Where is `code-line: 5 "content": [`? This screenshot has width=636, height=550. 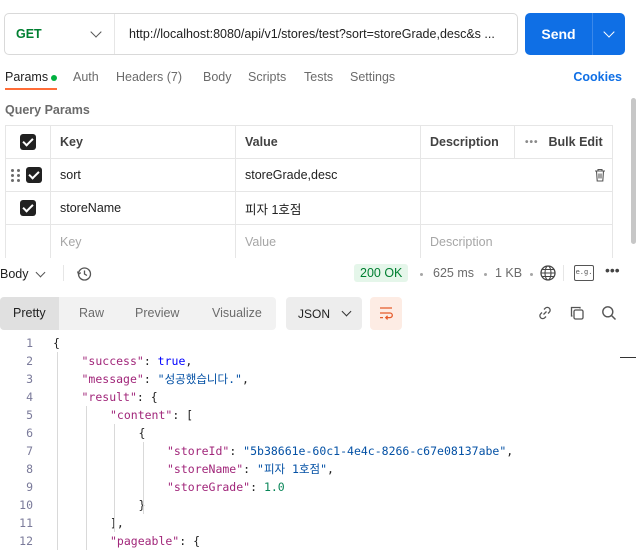 code-line: 5 "content": [ is located at coordinates (310, 415).